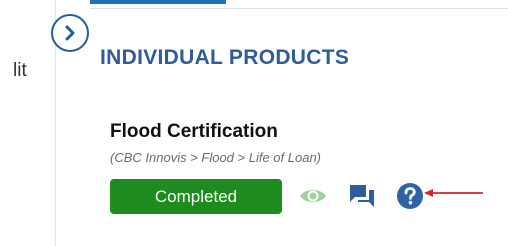  Describe the element at coordinates (362, 196) in the screenshot. I see `chat-icon` at that location.